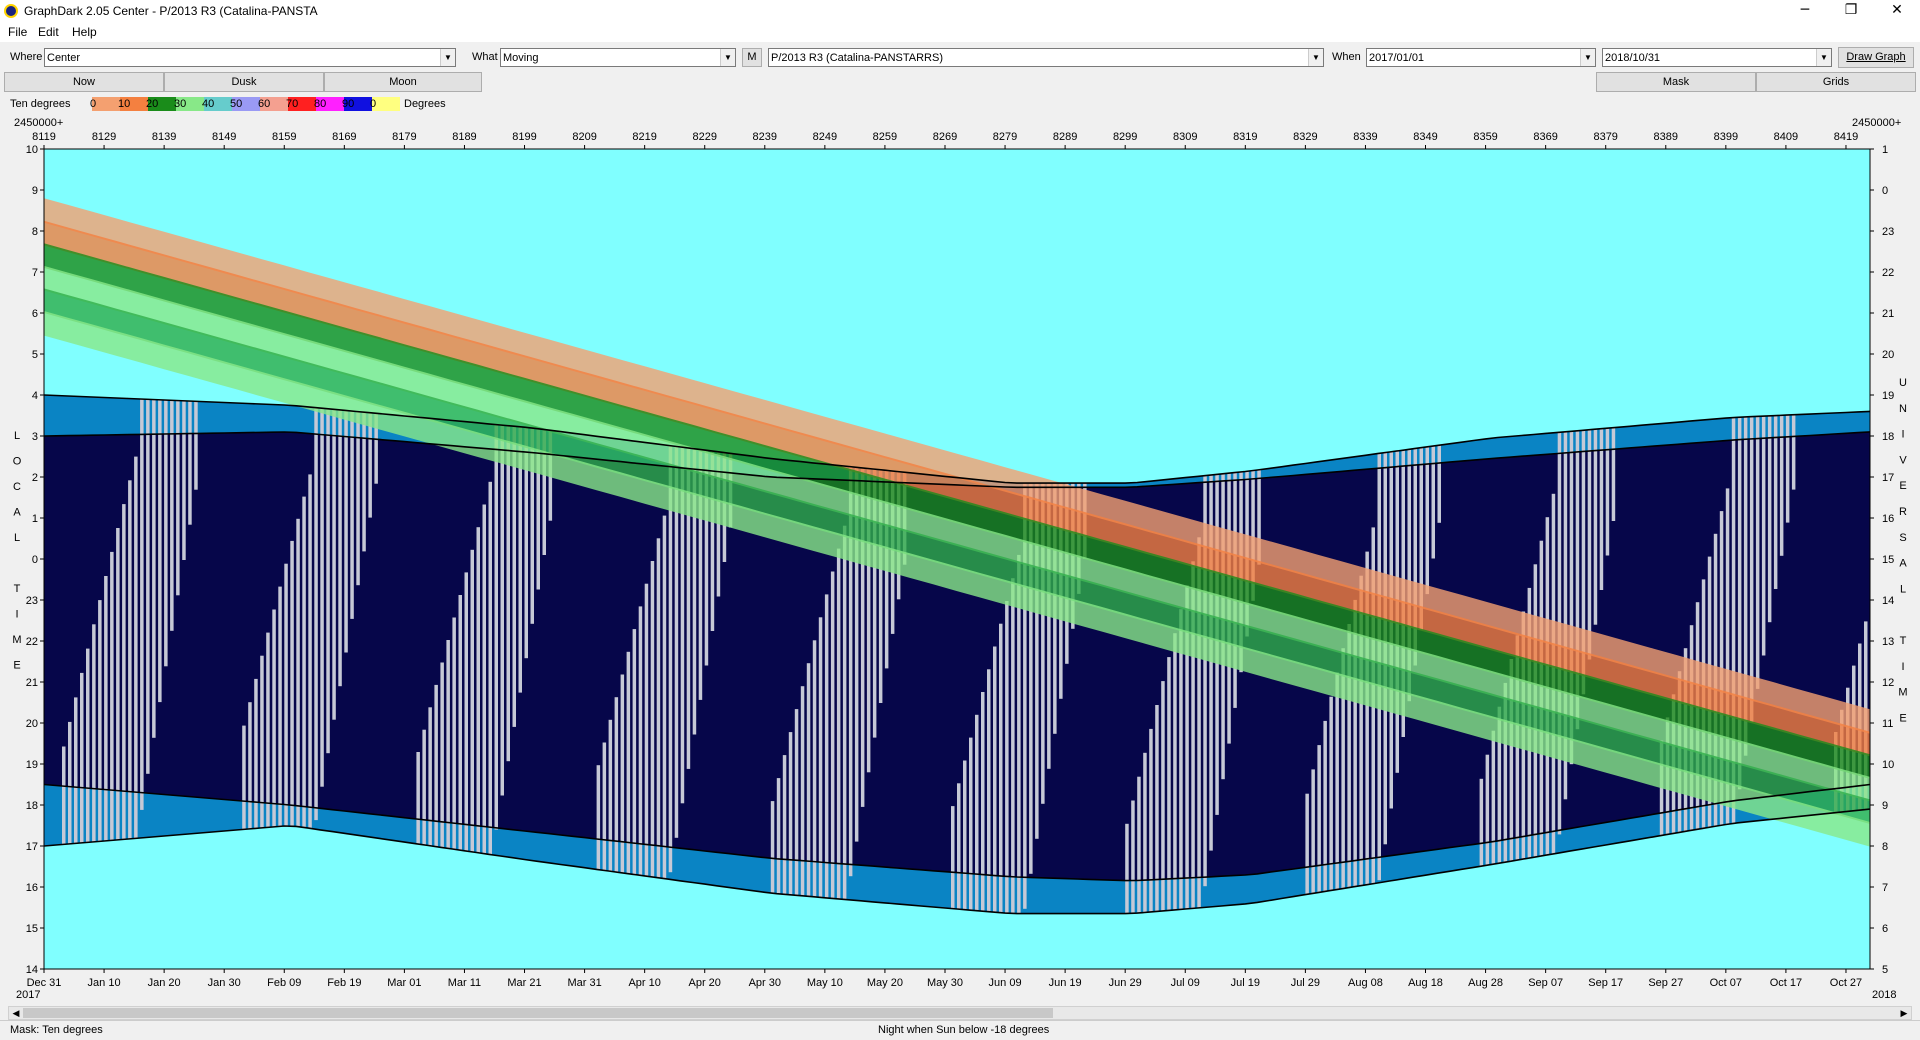 This screenshot has height=1040, width=1920. What do you see at coordinates (236, 104) in the screenshot?
I see `legend-label: 50` at bounding box center [236, 104].